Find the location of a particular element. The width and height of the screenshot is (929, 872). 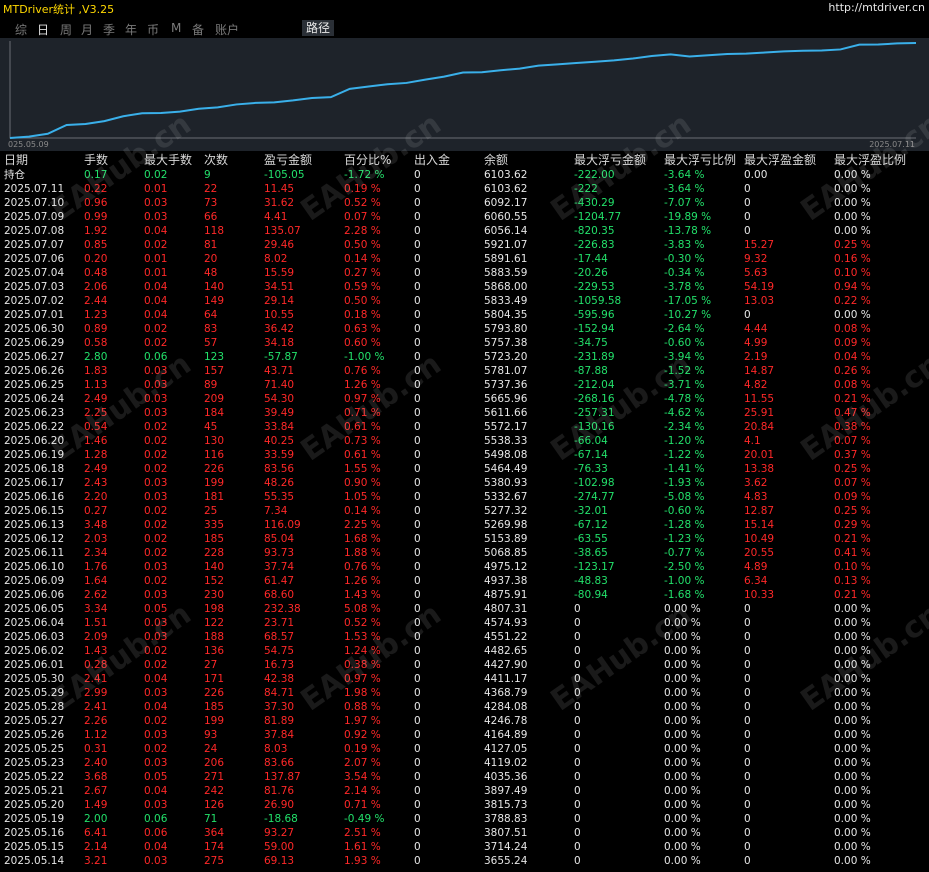

table-cell: 13.38 is located at coordinates (759, 469).